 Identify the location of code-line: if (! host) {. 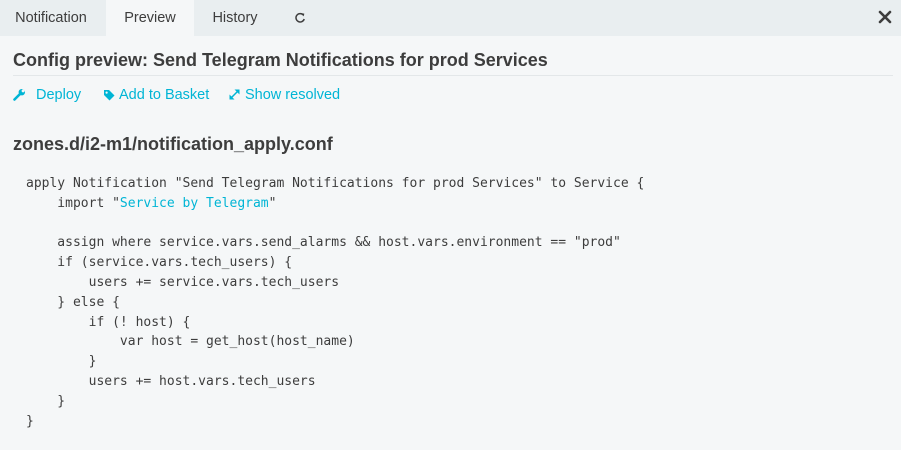
(108, 322).